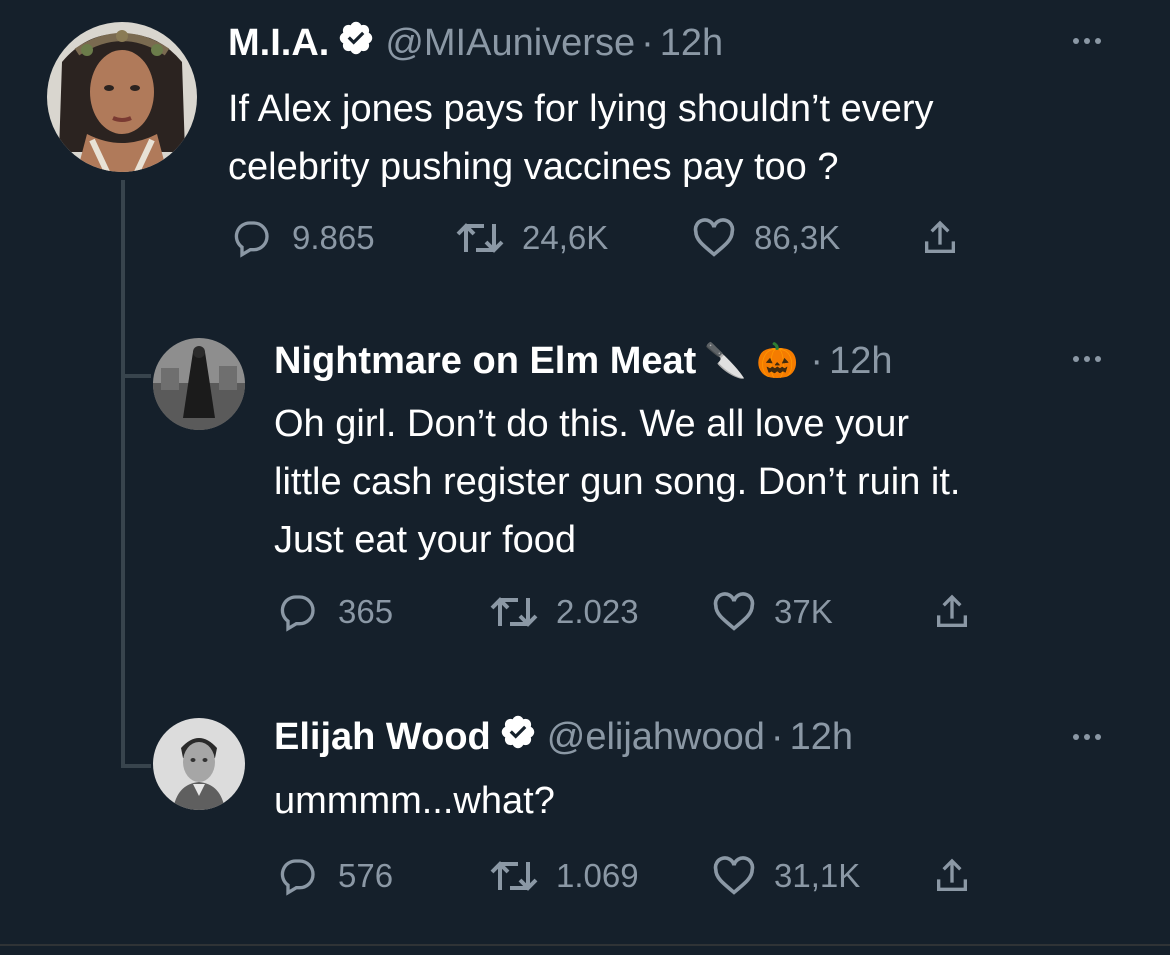  What do you see at coordinates (751, 361) in the screenshot?
I see `display-name-emoji: 🔪 🎃` at bounding box center [751, 361].